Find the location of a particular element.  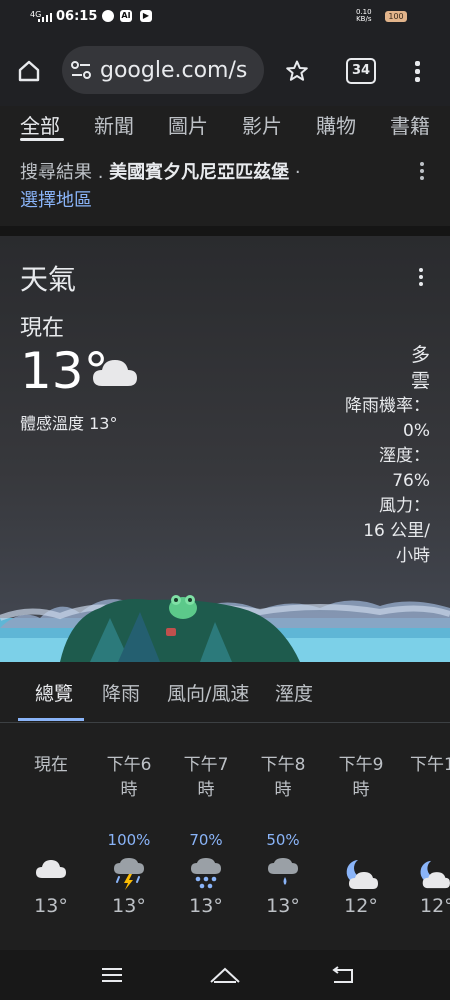

thunderstorm-icon is located at coordinates (129, 875).